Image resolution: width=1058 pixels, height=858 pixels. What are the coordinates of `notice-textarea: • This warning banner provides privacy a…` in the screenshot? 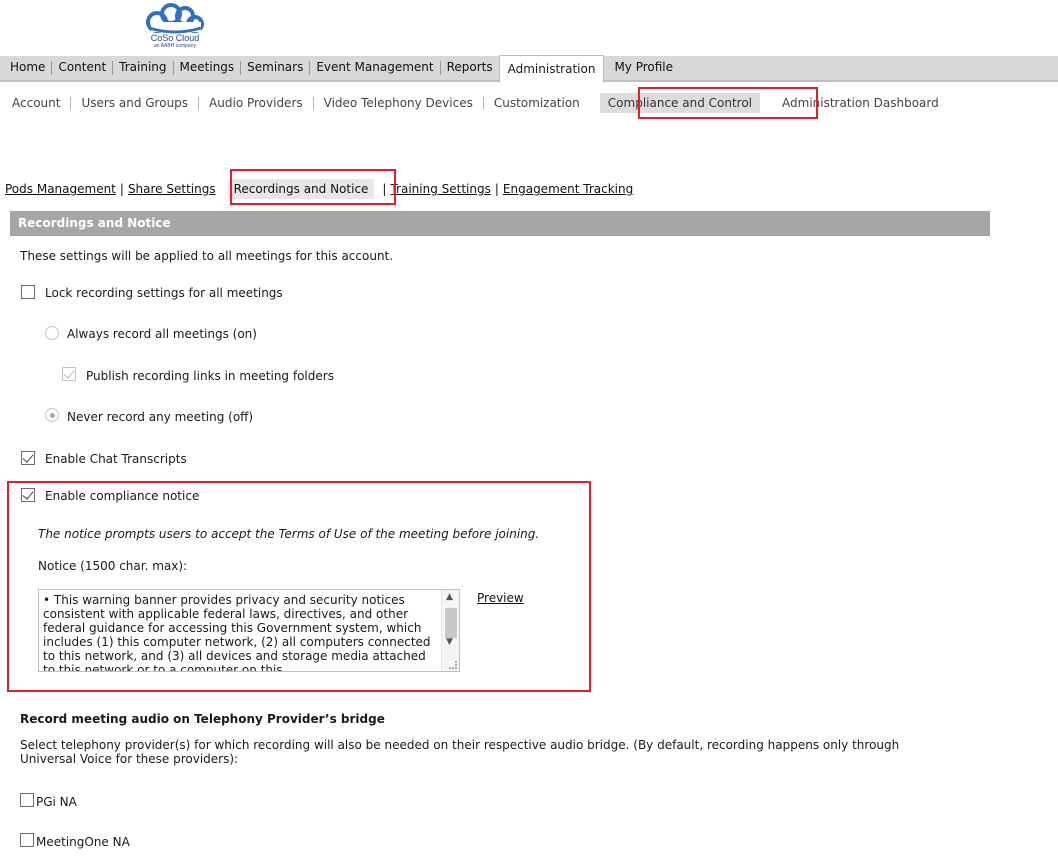 It's located at (249, 630).